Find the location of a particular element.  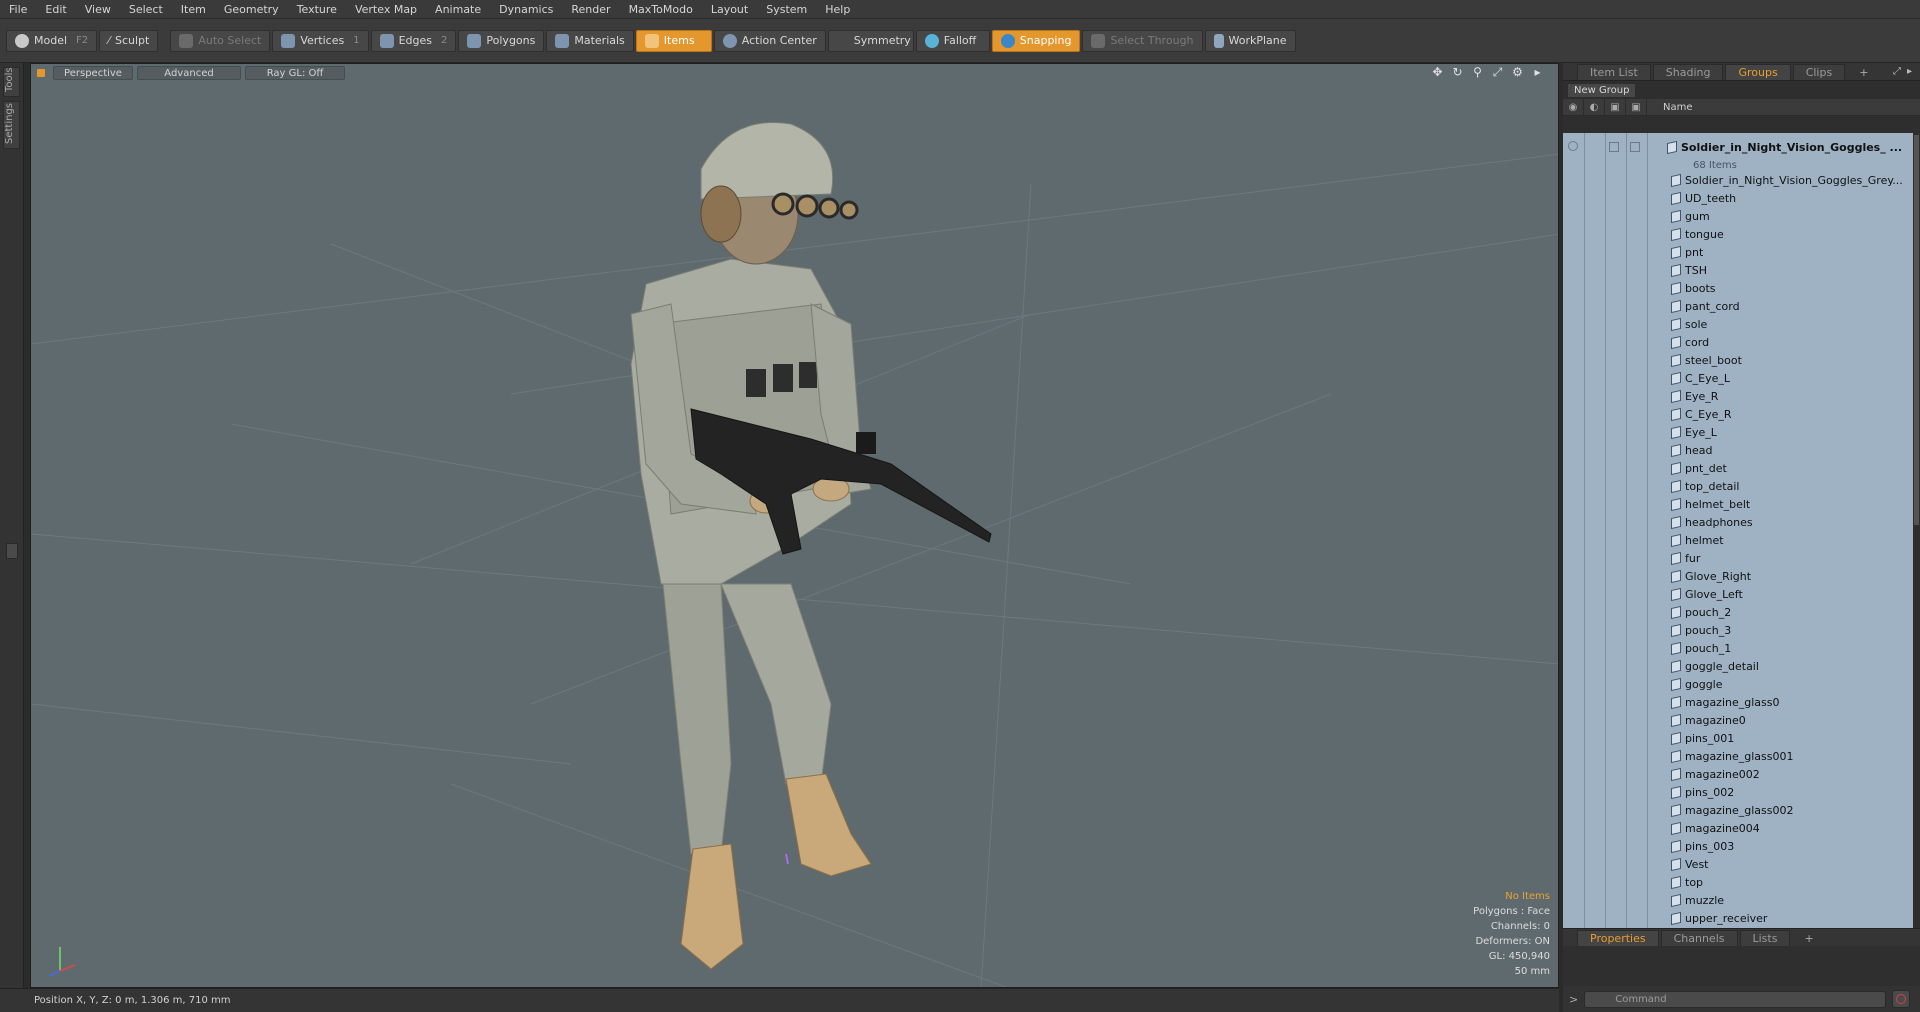

materials-button: Materials is located at coordinates (590, 40).